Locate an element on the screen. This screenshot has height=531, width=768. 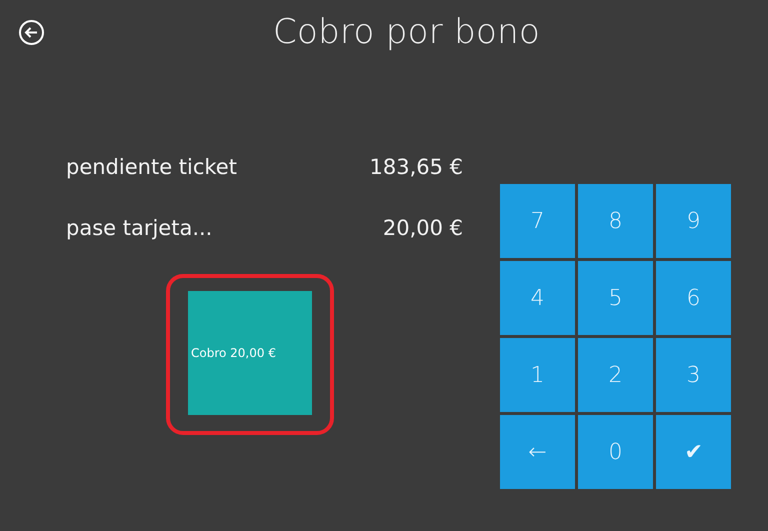
keypad-key: 7 is located at coordinates (537, 221).